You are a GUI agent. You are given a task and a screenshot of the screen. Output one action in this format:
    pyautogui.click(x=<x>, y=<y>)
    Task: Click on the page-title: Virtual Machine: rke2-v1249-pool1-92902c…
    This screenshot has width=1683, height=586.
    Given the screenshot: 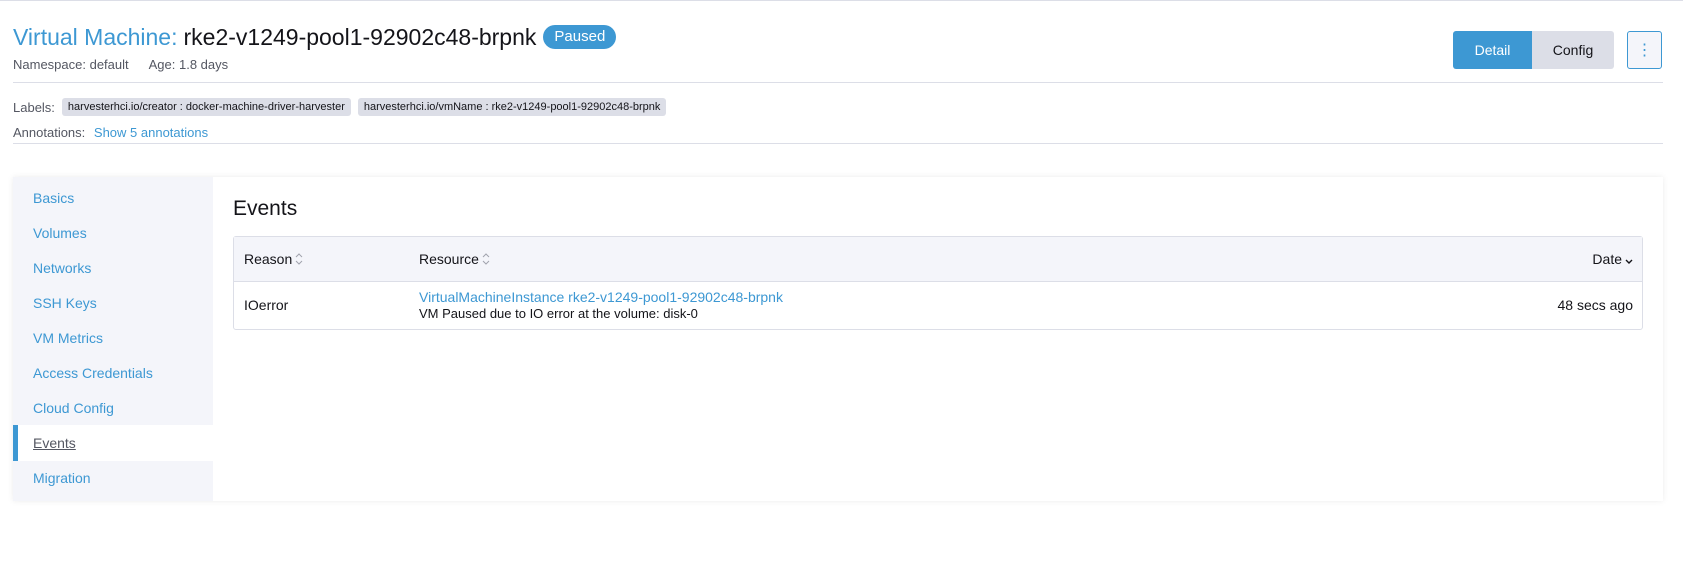 What is the action you would take?
    pyautogui.click(x=838, y=37)
    